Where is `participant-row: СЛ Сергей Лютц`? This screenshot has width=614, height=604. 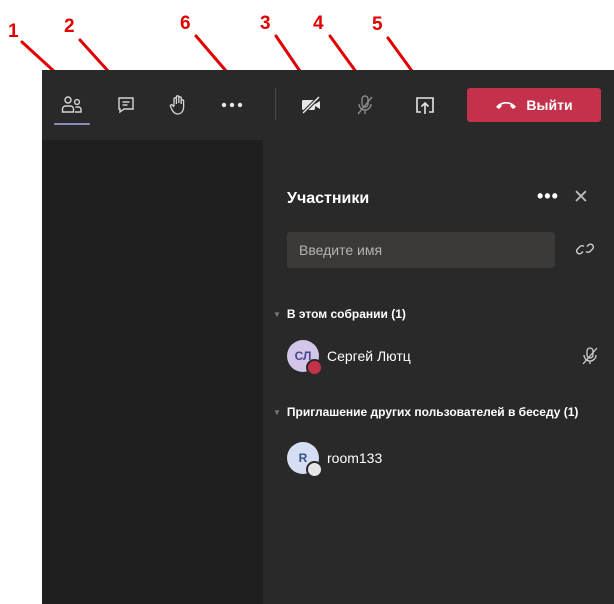 participant-row: СЛ Сергей Лютц is located at coordinates (349, 357).